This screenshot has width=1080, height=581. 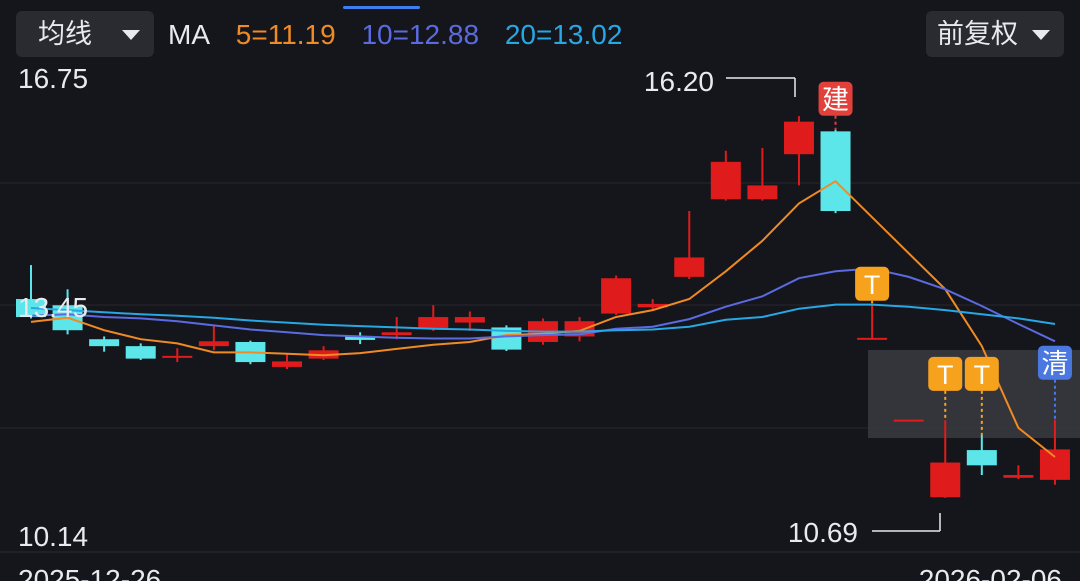 What do you see at coordinates (53, 307) in the screenshot?
I see `y-axis-tick-label: 13.45` at bounding box center [53, 307].